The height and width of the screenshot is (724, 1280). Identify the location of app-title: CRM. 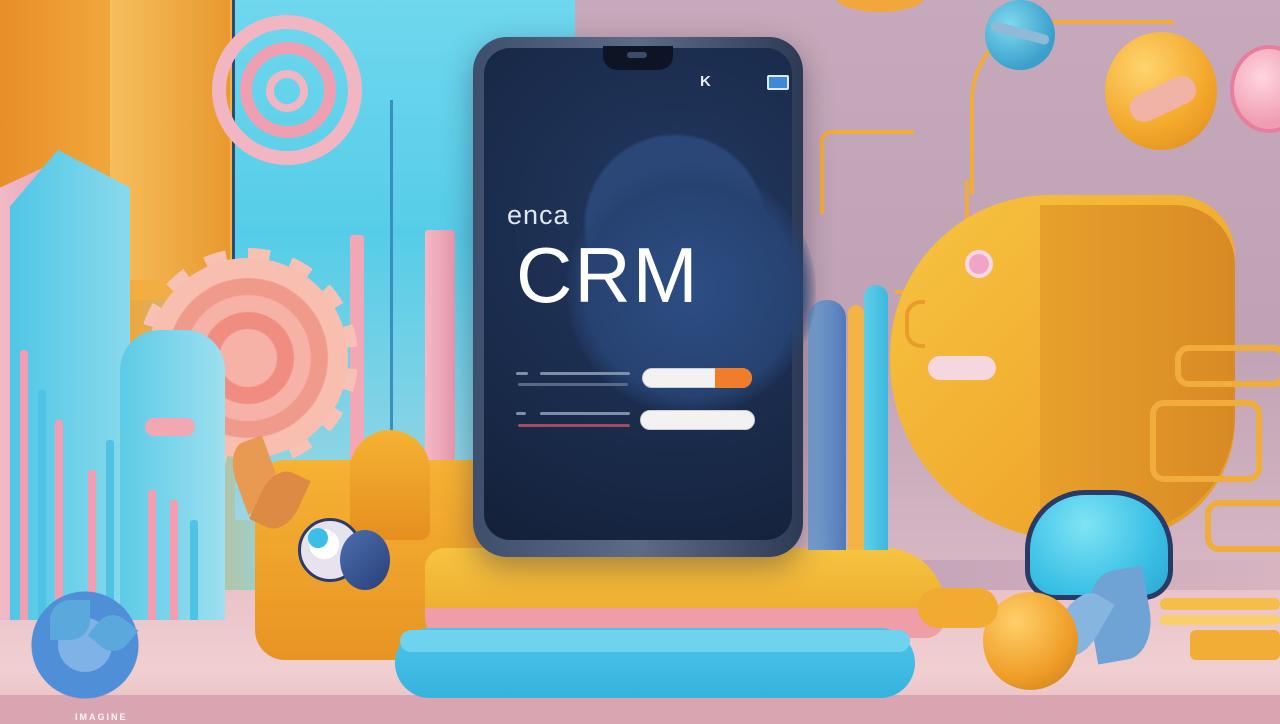
(608, 275).